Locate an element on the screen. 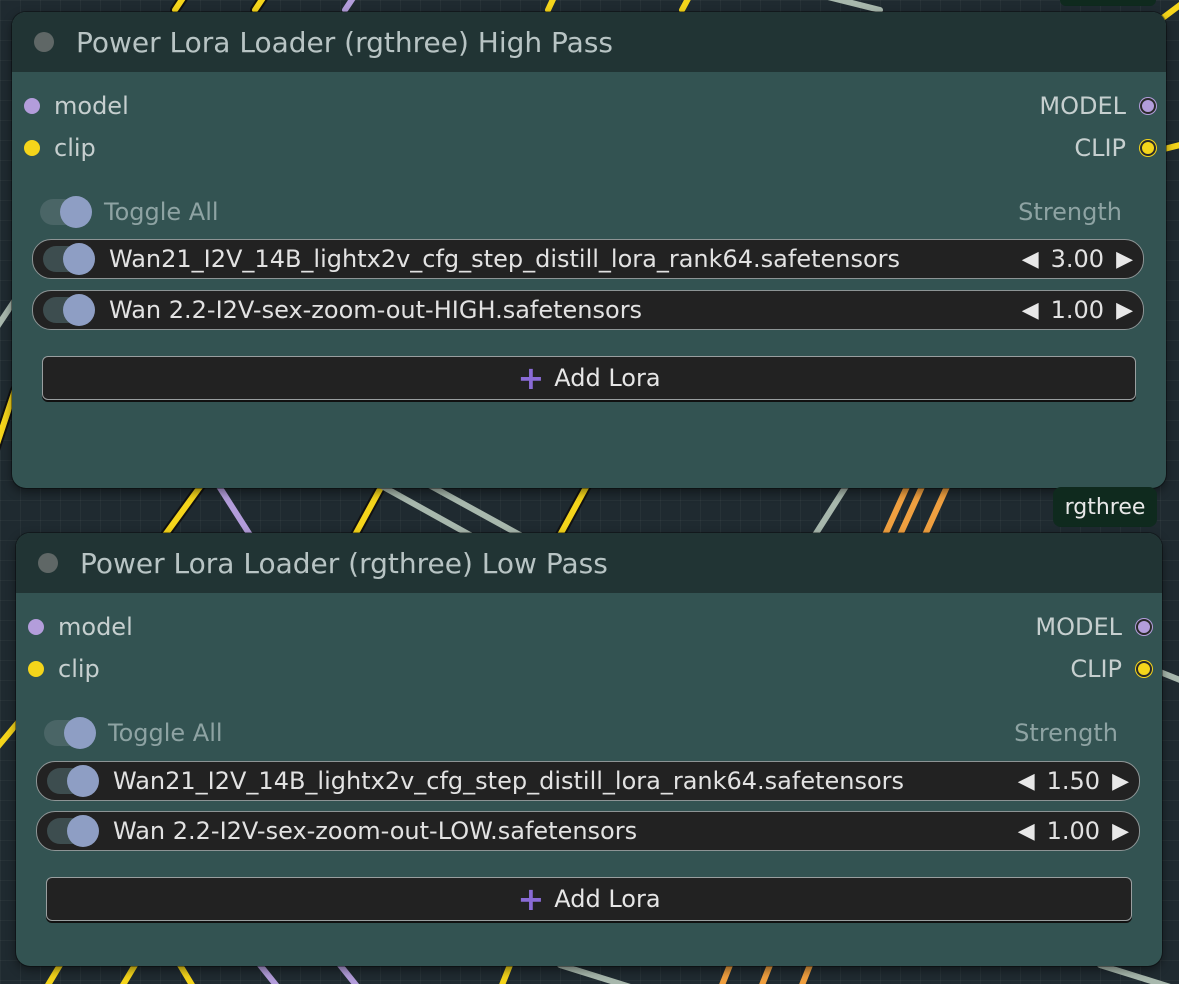  node-title-bar: Power Lora Loader (rgthree) High Pass is located at coordinates (589, 42).